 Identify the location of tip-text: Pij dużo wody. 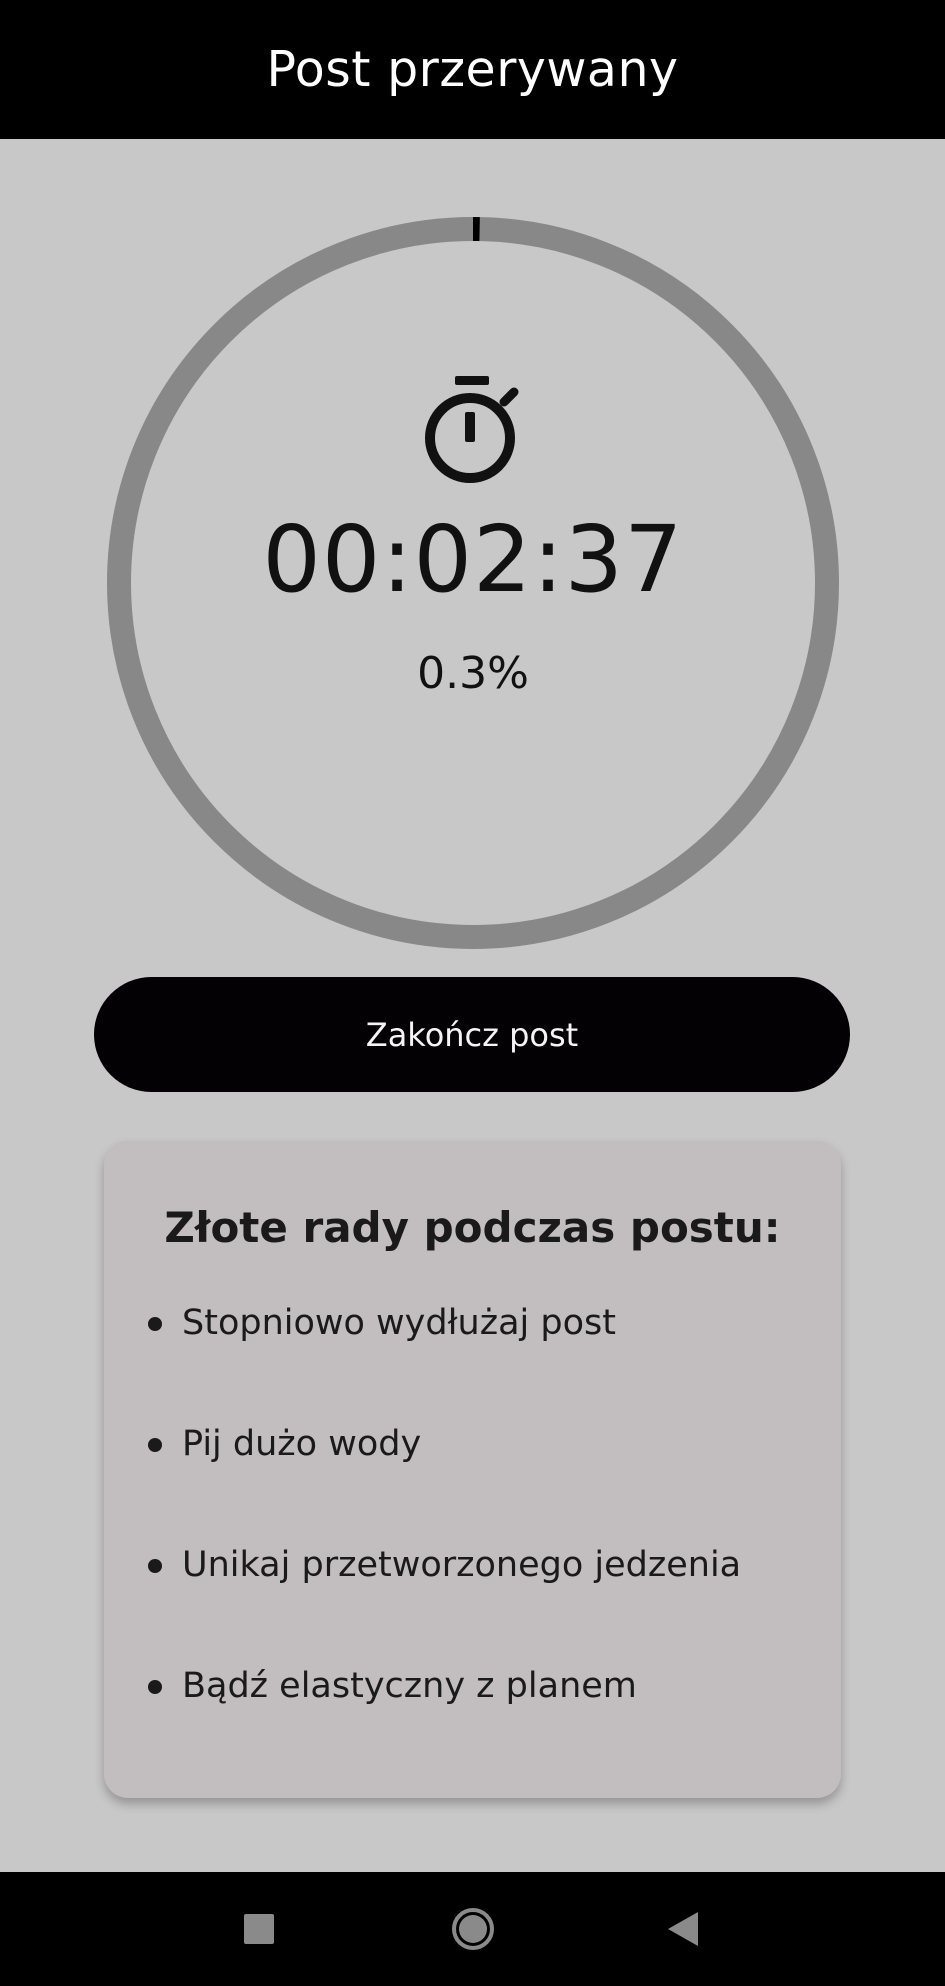
(302, 1444).